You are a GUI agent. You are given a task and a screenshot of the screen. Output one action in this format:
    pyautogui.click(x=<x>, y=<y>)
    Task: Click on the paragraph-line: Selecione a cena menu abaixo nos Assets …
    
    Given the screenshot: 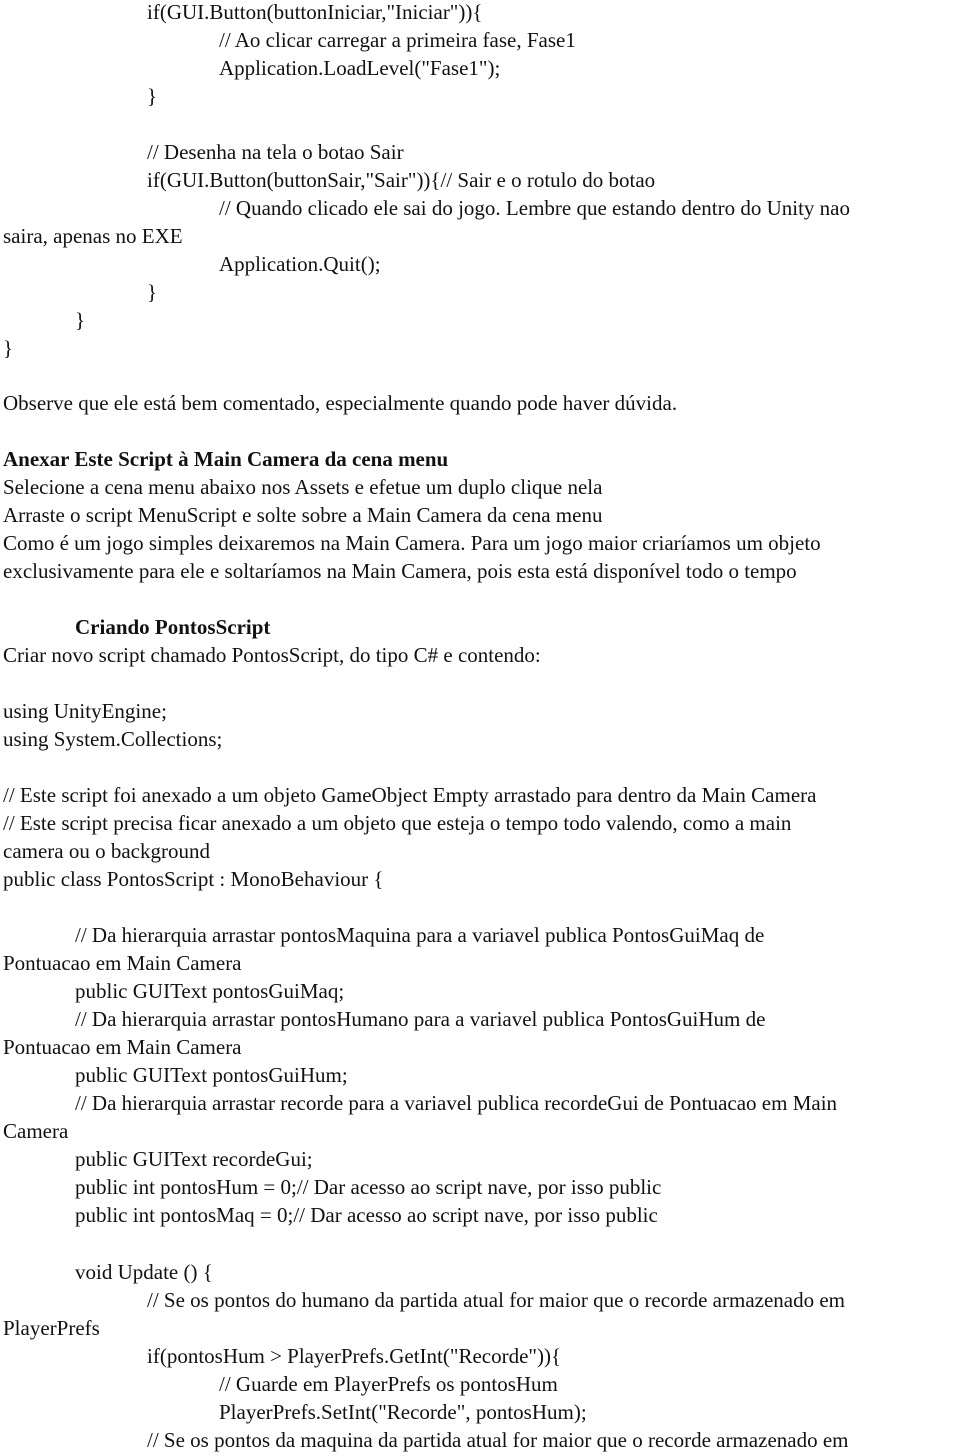 What is the action you would take?
    pyautogui.click(x=303, y=487)
    